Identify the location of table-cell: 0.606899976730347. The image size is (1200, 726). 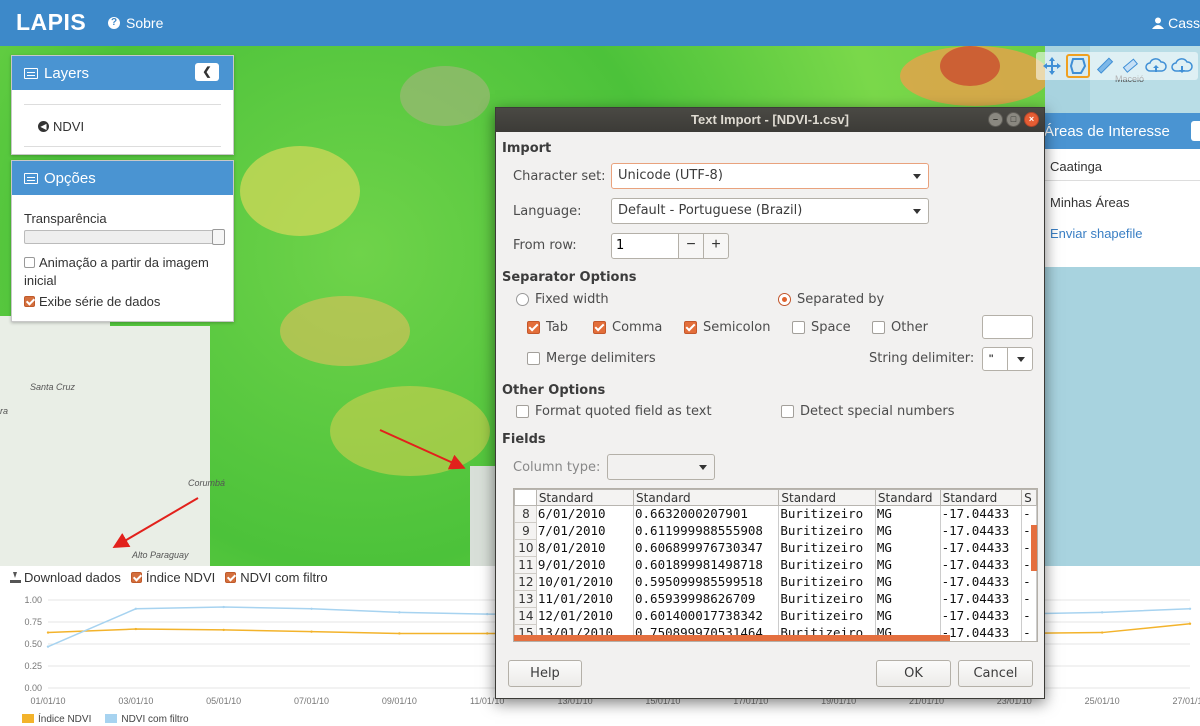
(706, 548).